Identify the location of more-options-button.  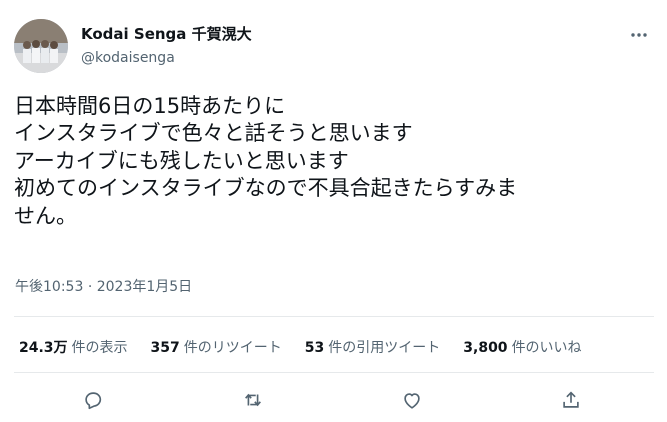
(639, 35).